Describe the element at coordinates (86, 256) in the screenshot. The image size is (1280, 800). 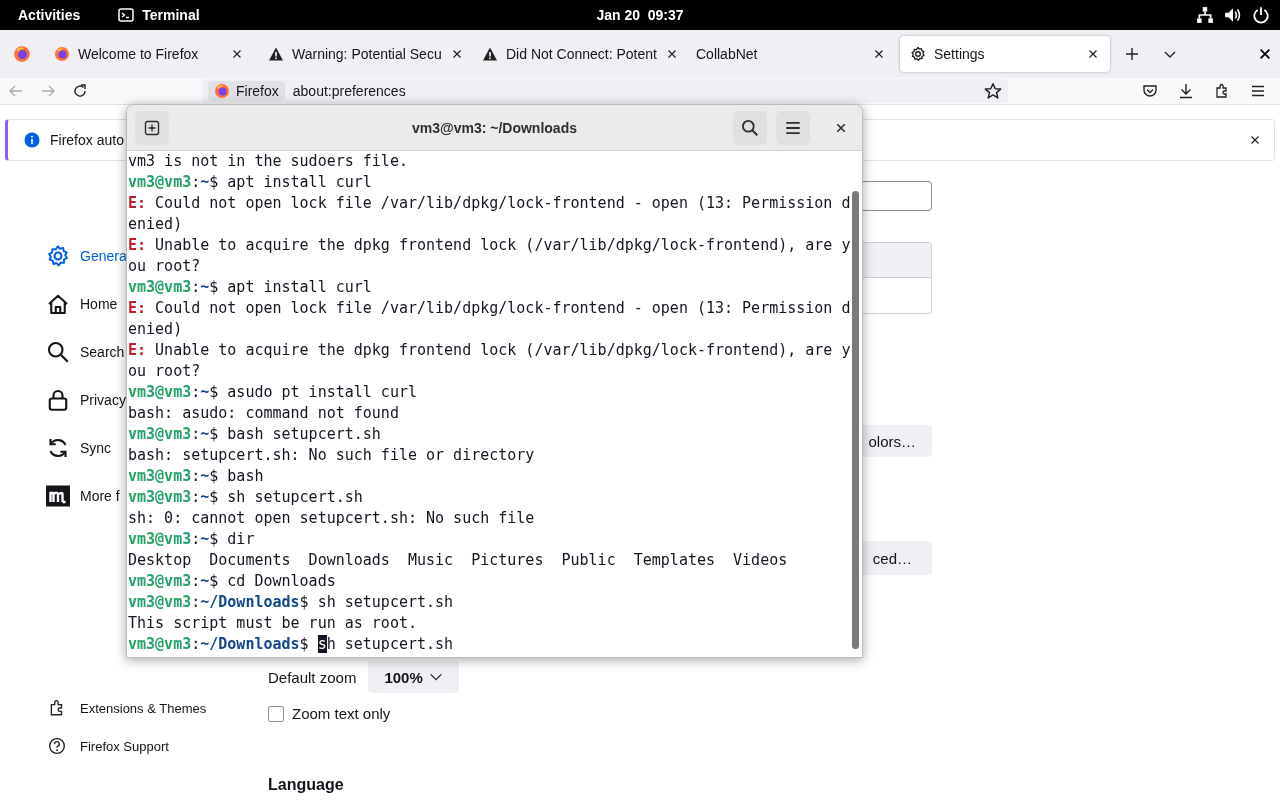
I see `sidebar-item: Genera` at that location.